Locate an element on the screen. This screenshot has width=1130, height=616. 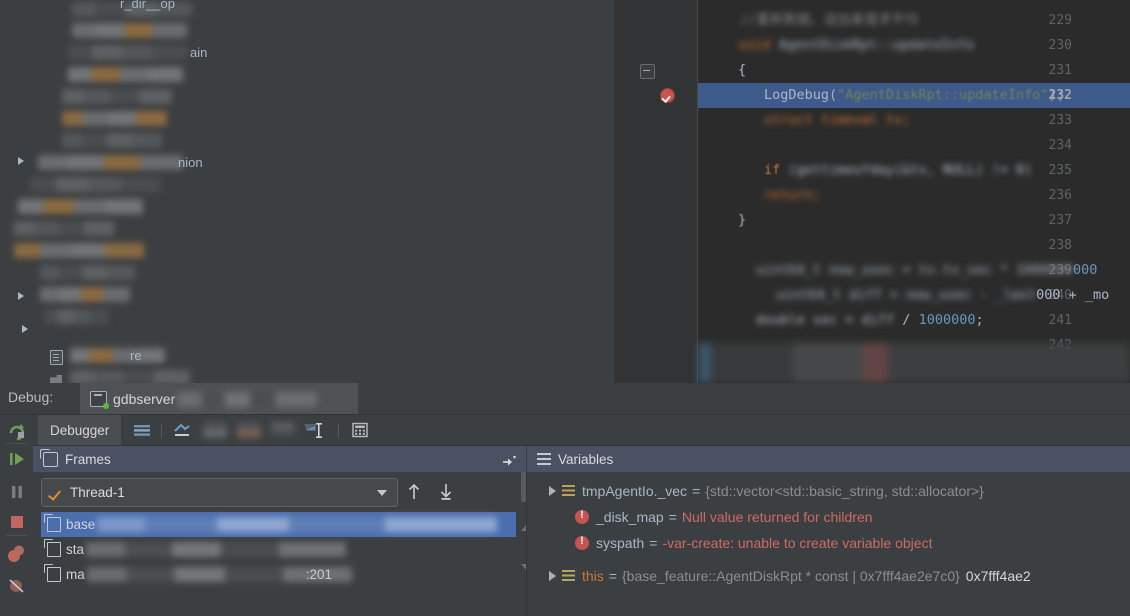
code-token: 000 + _mo is located at coordinates (1073, 295).